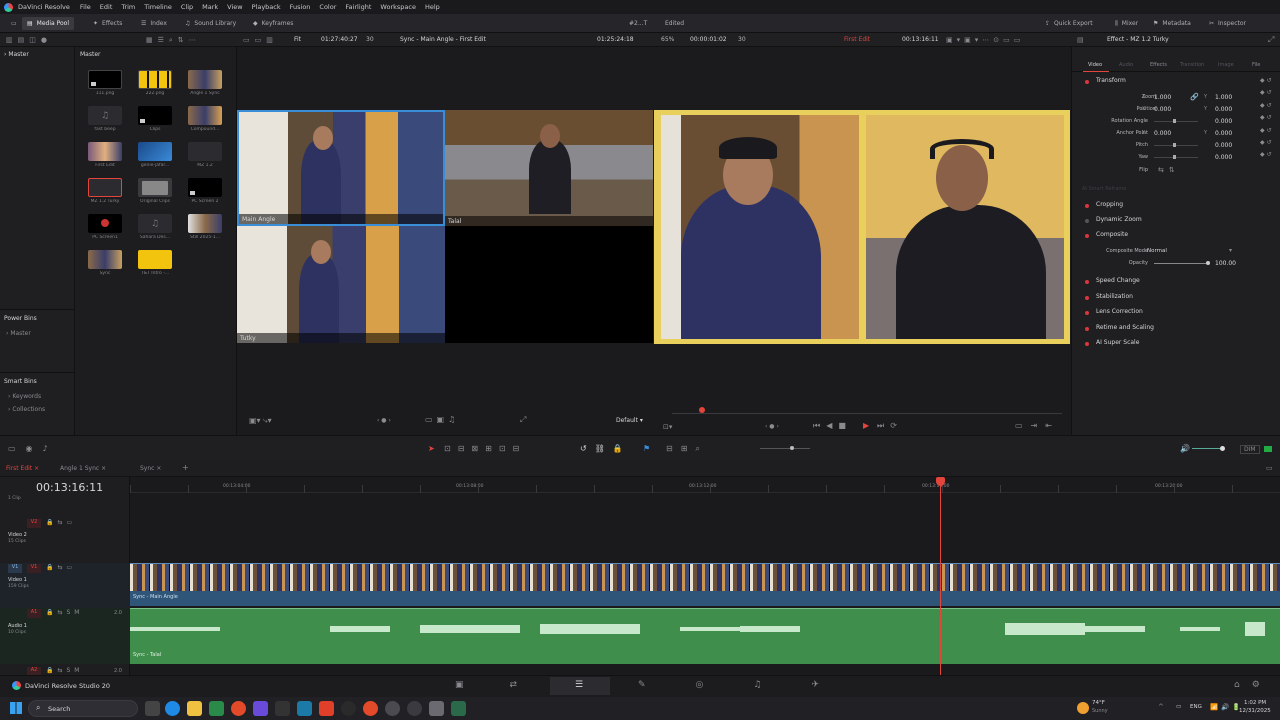  I want to click on resolve-taskbar-icon, so click(392, 708).